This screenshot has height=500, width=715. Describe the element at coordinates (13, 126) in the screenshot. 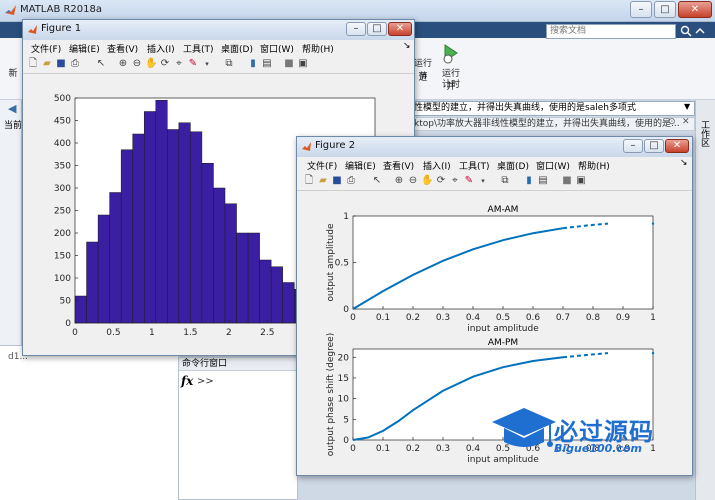

I see `current-folder-label: 当前` at that location.